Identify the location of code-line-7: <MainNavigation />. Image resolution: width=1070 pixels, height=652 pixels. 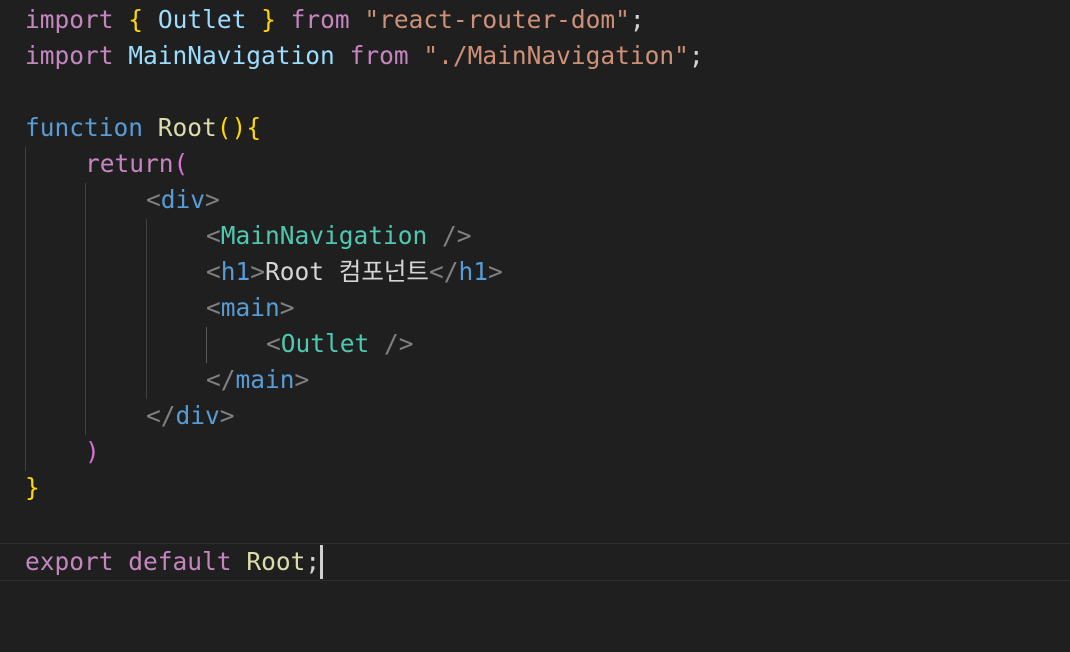
(535, 236).